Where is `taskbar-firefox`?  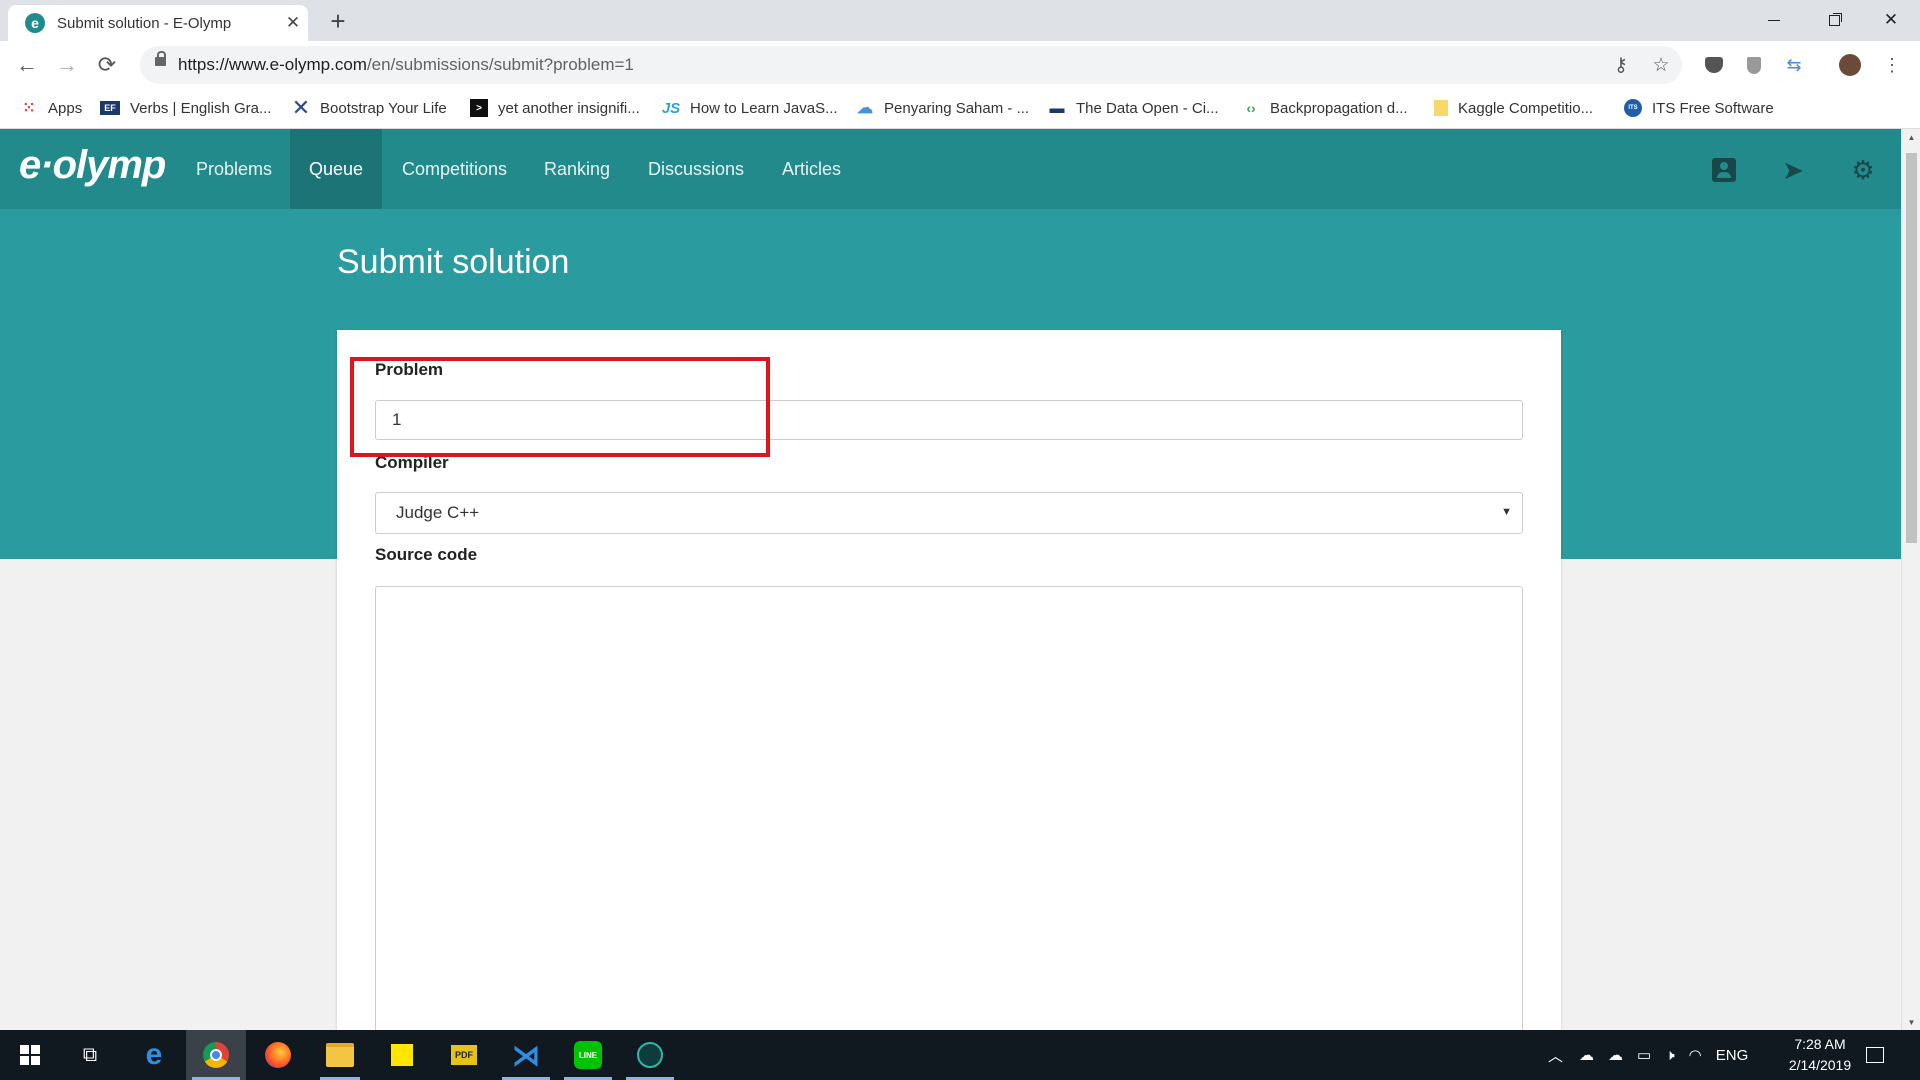
taskbar-firefox is located at coordinates (278, 1055).